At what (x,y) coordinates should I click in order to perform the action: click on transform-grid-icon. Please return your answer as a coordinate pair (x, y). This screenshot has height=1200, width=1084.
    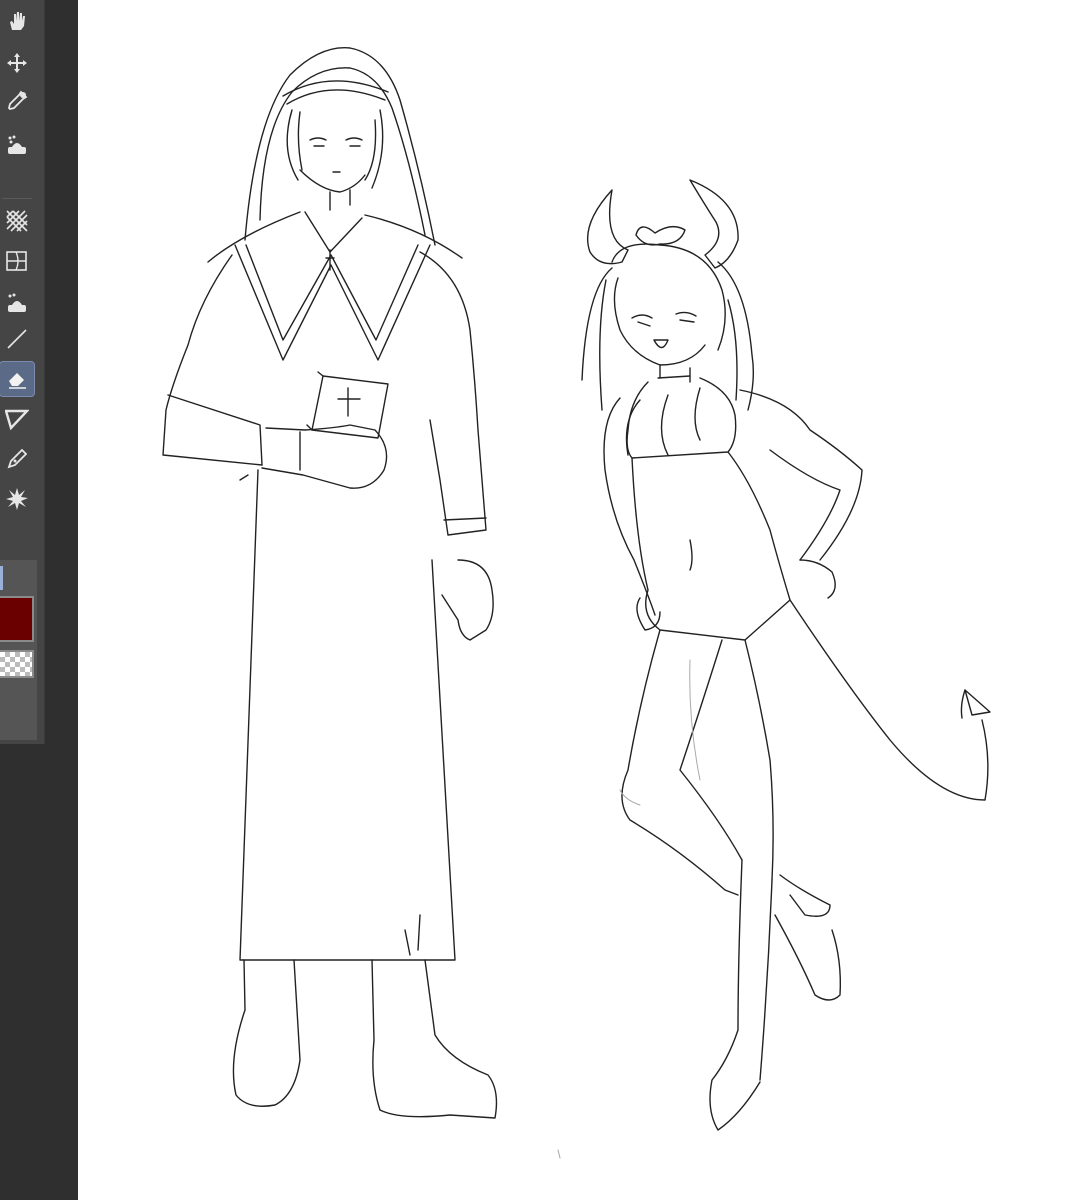
    Looking at the image, I should click on (17, 261).